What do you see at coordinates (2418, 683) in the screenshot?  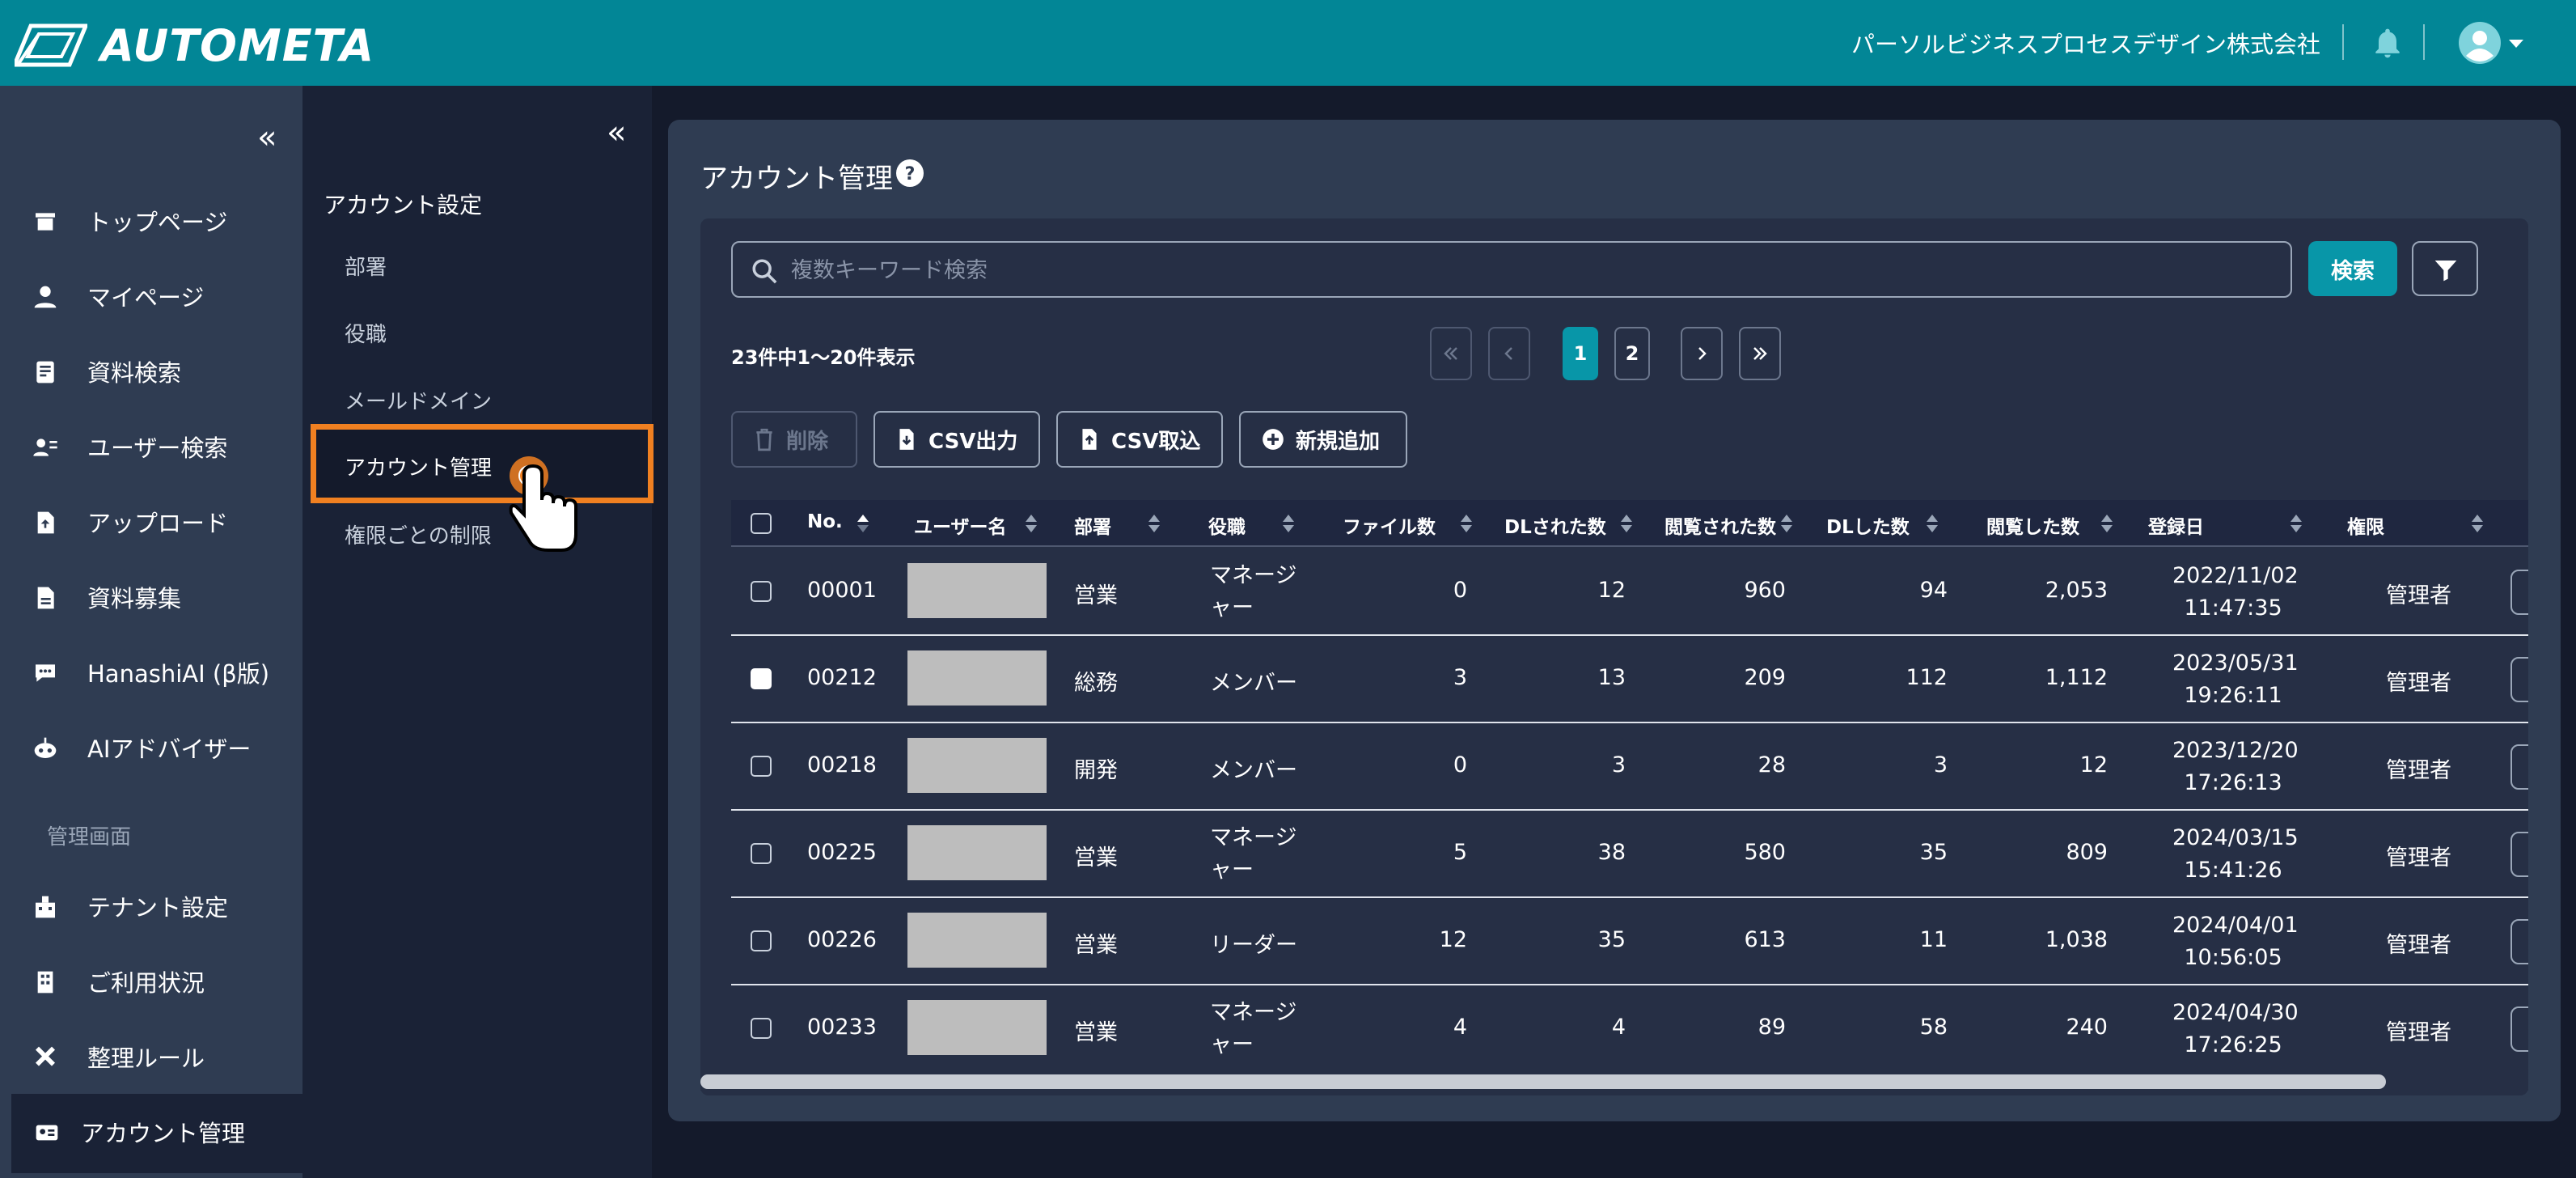 I see `cell-permission: 管理者` at bounding box center [2418, 683].